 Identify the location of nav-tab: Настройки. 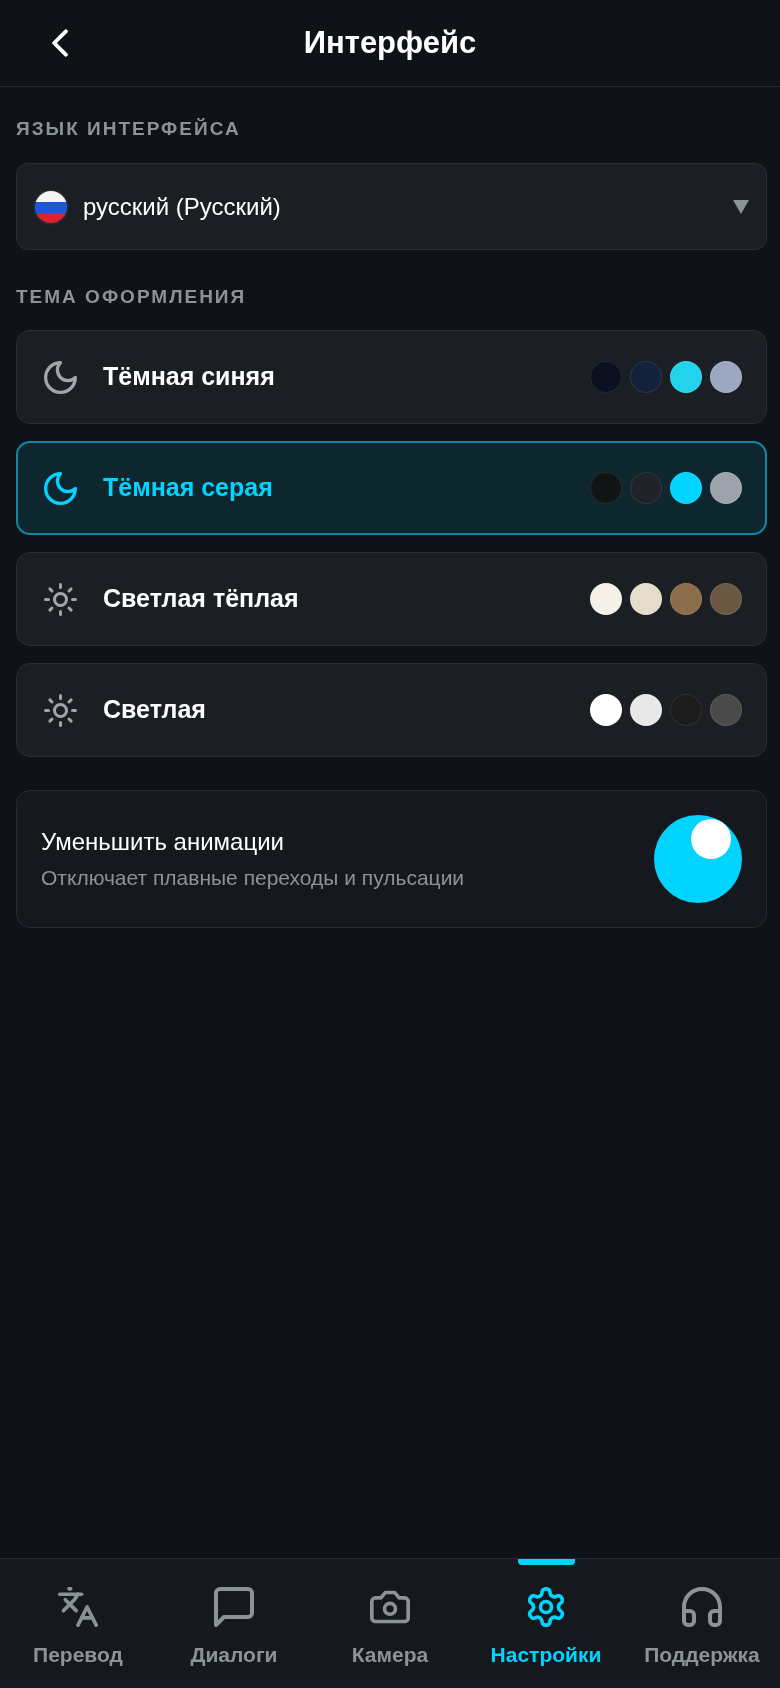
(546, 1623).